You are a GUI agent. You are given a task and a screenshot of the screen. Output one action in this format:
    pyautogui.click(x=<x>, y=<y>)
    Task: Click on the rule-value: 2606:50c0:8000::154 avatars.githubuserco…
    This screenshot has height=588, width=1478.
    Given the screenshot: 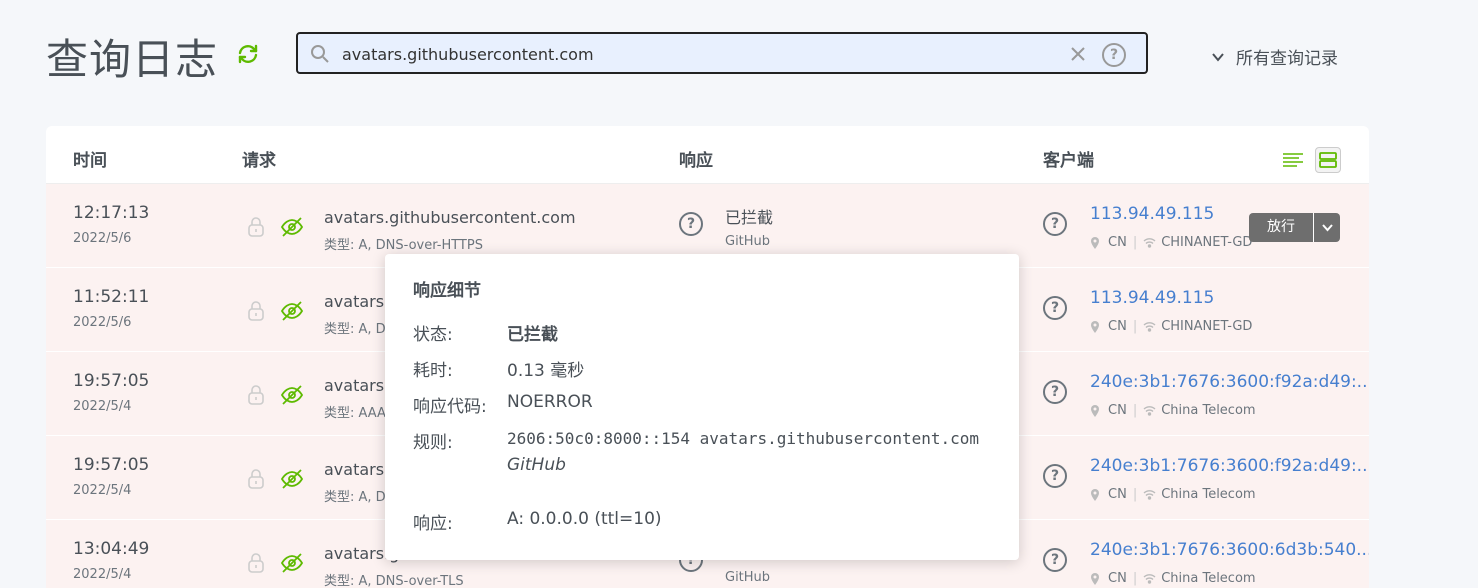 What is the action you would take?
    pyautogui.click(x=743, y=438)
    